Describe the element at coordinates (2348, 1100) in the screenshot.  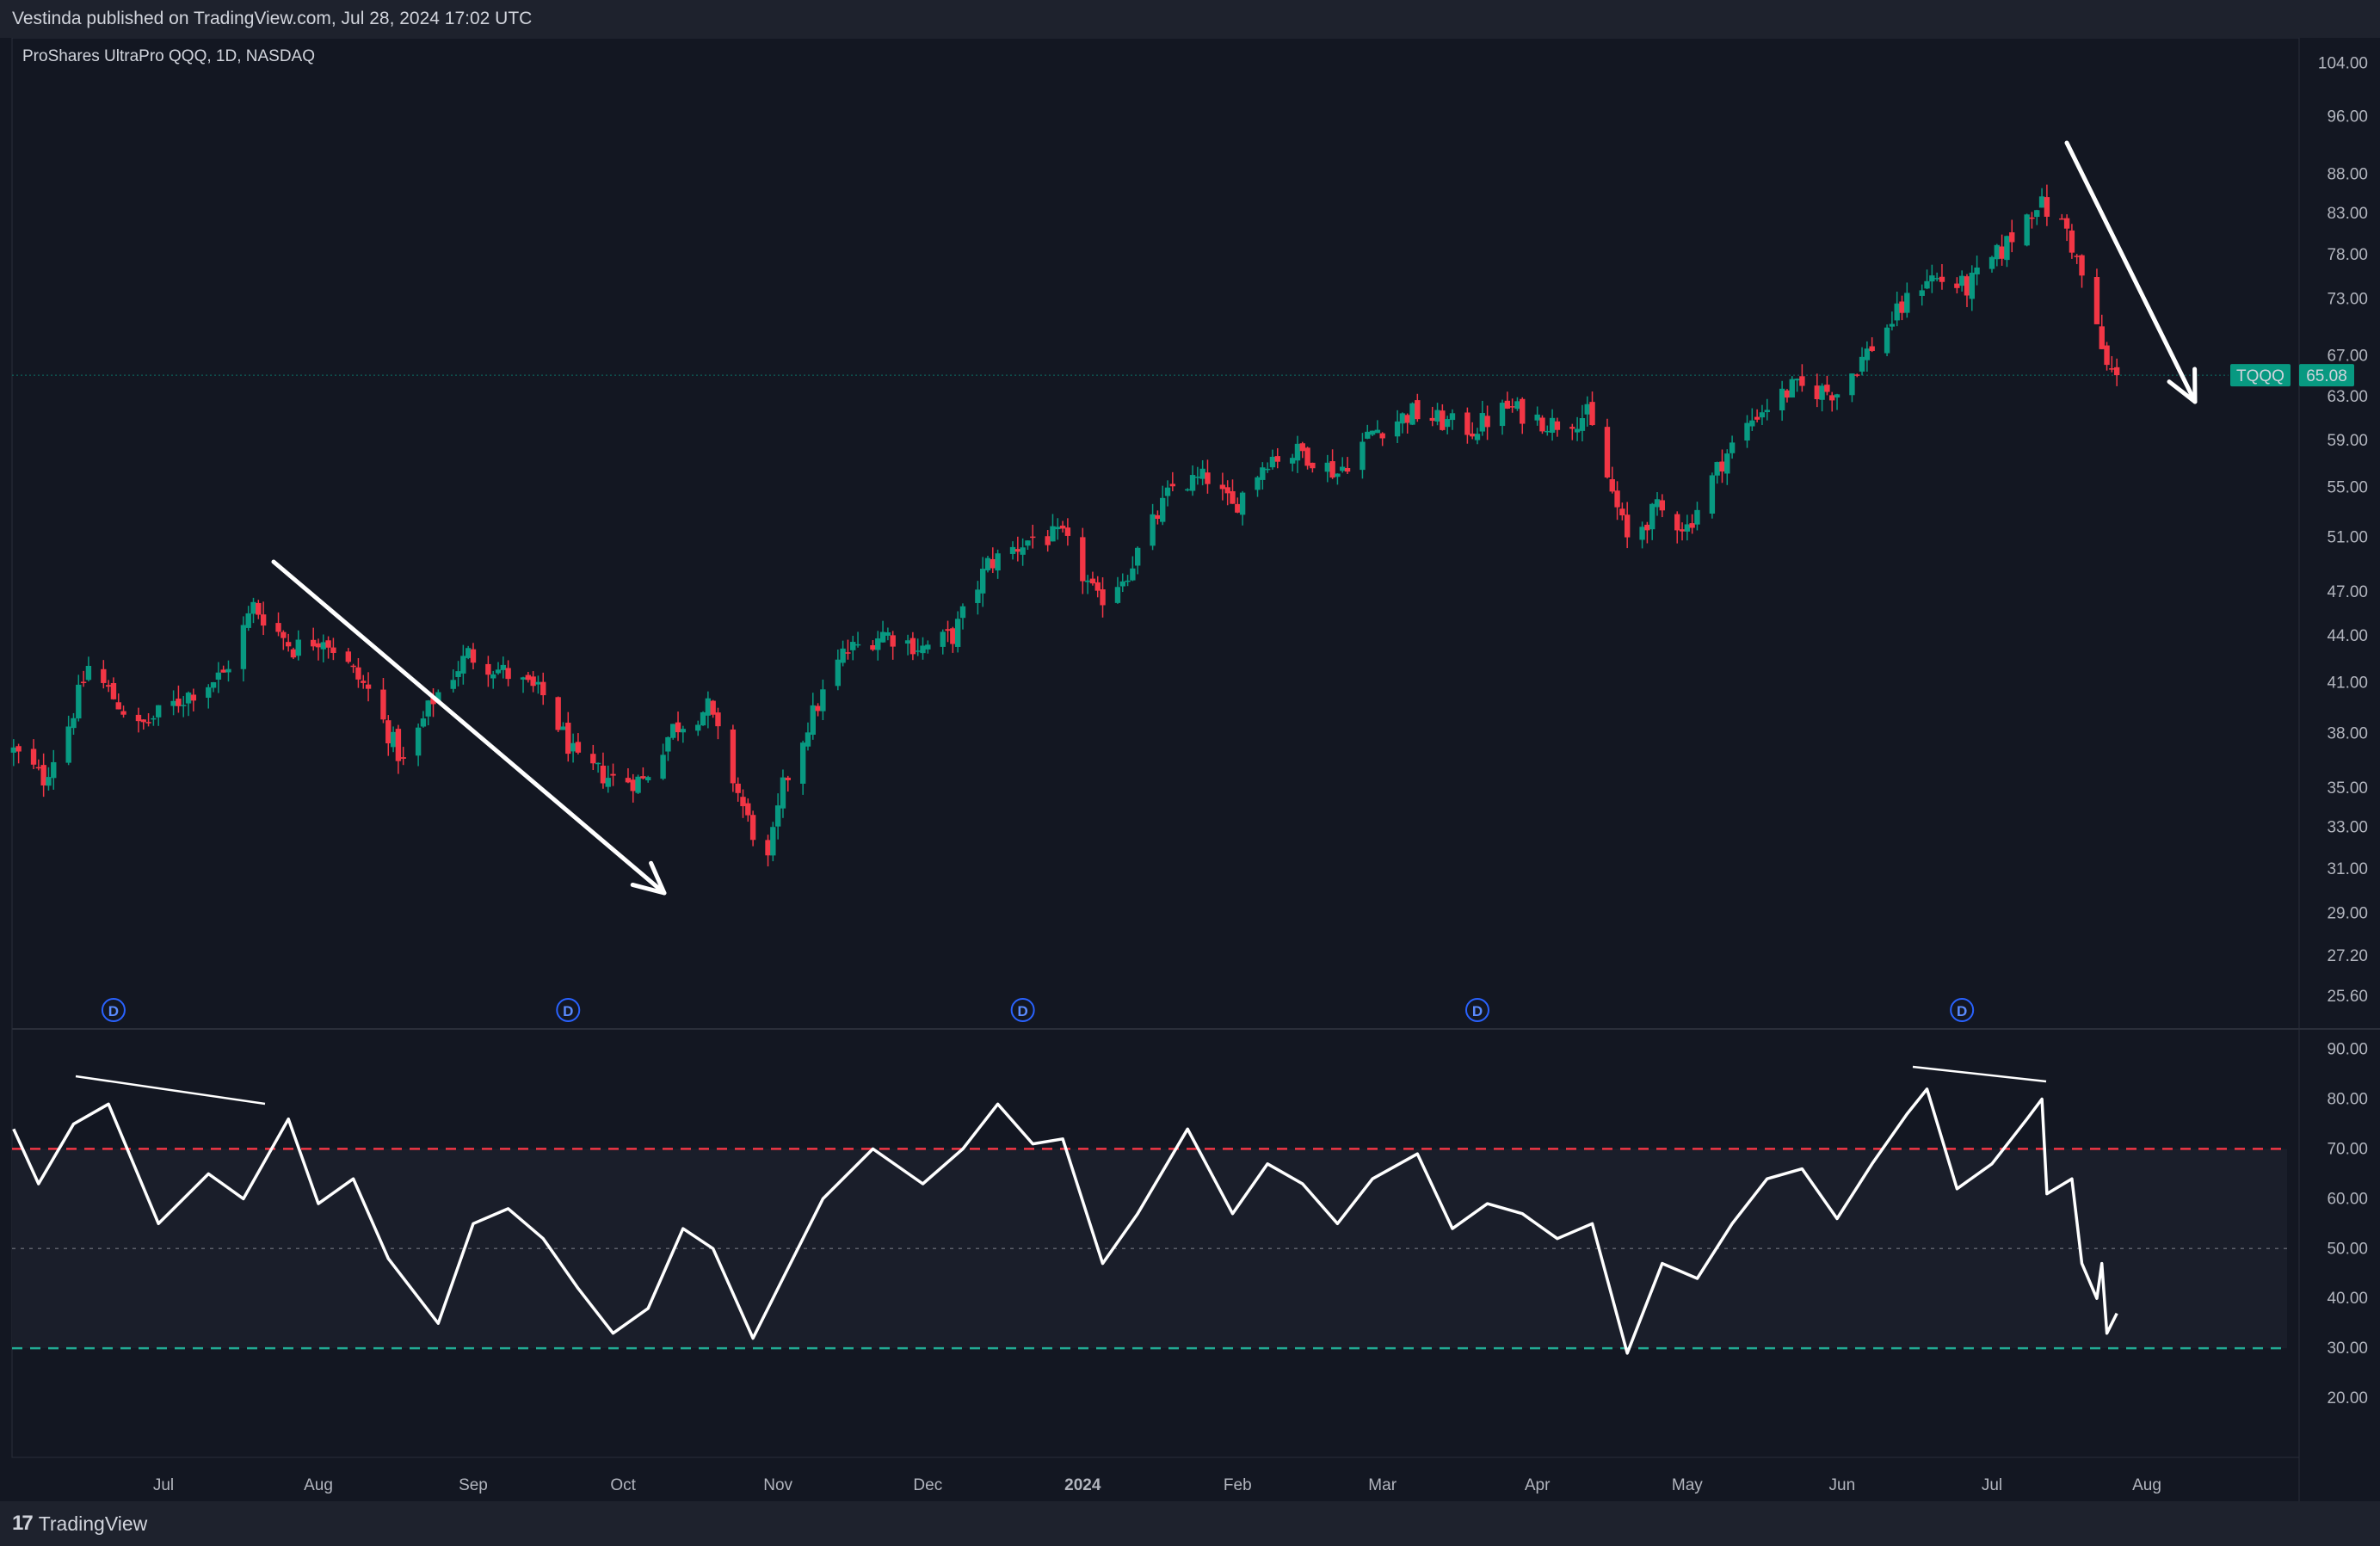
I see `rsi-axis-tick: 80.00` at that location.